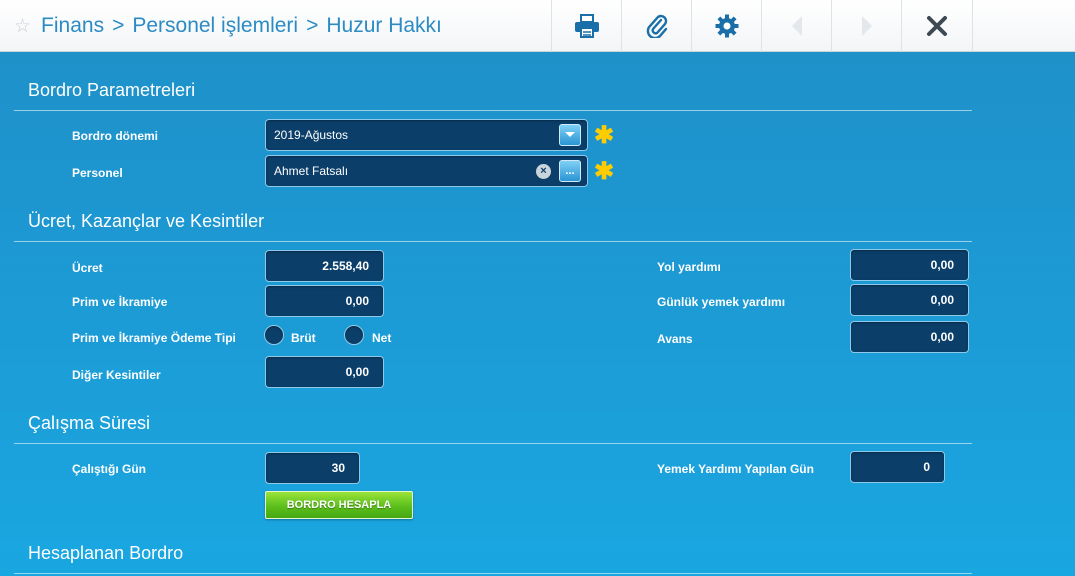 The image size is (1075, 576). I want to click on close-icon, so click(937, 26).